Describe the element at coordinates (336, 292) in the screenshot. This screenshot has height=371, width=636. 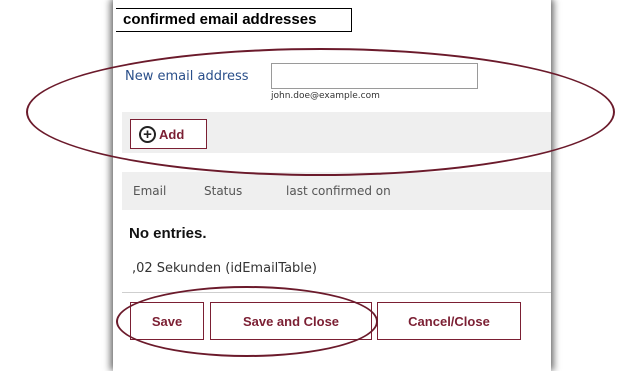
I see `divider` at that location.